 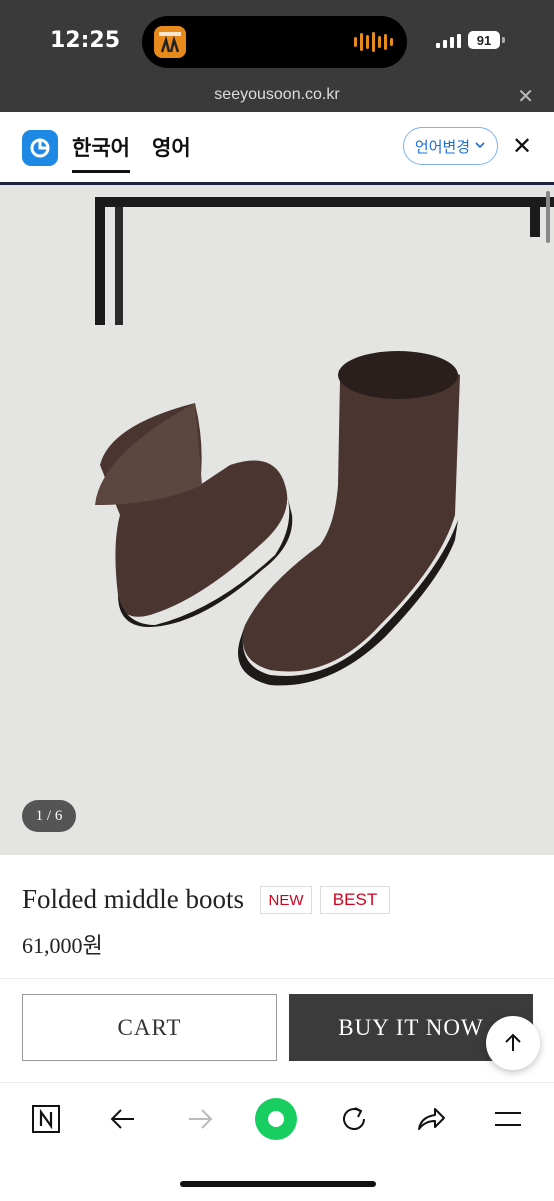 What do you see at coordinates (276, 1119) in the screenshot?
I see `green-dot-icon` at bounding box center [276, 1119].